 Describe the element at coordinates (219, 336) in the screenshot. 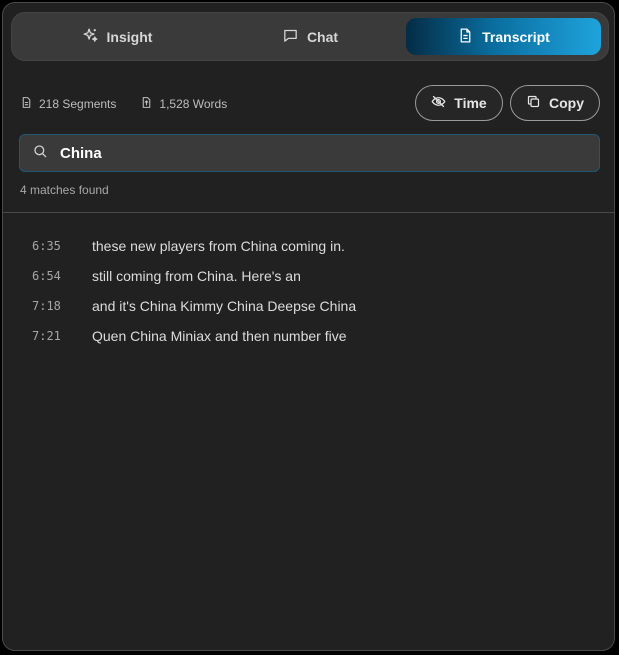

I see `segment-text: Quen China Miniax and then number five` at that location.